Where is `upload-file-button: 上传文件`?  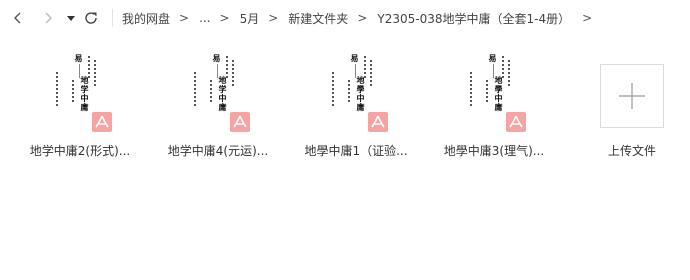 upload-file-button: 上传文件 is located at coordinates (632, 108).